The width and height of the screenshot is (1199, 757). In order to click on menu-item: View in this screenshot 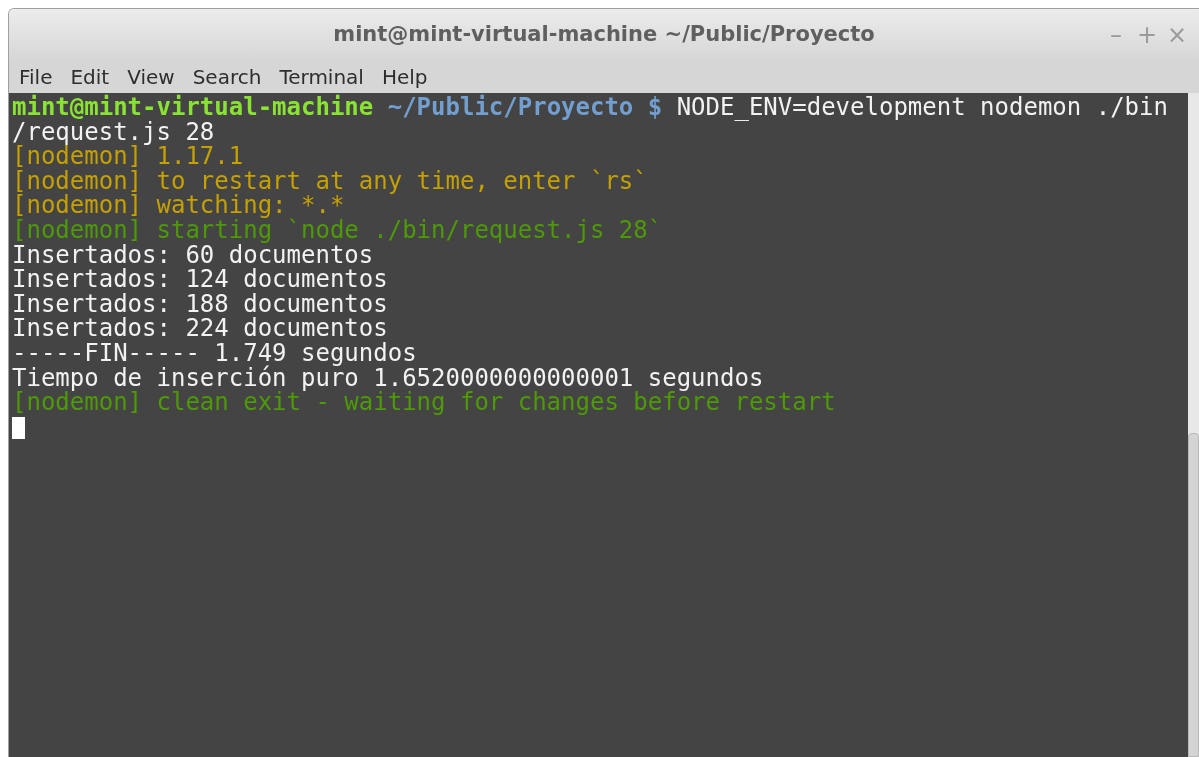, I will do `click(151, 77)`.